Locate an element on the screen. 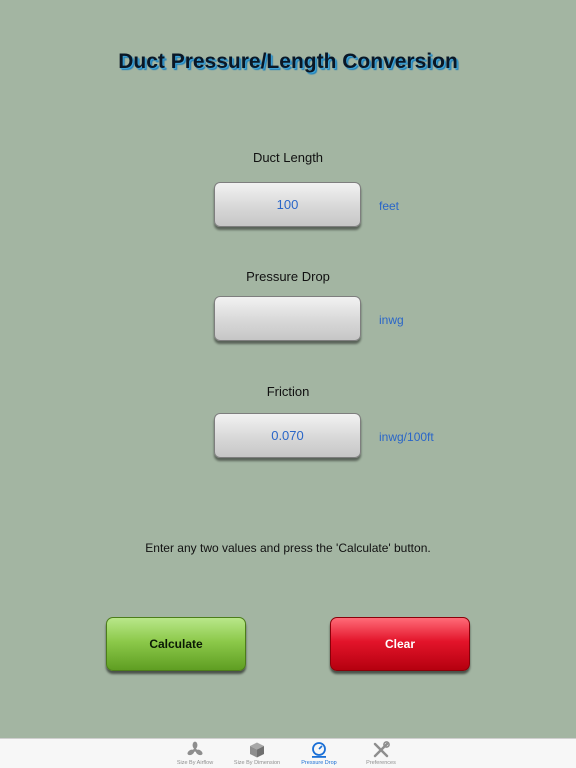 This screenshot has width=576, height=768. pressure-drop-unit: inwg is located at coordinates (391, 320).